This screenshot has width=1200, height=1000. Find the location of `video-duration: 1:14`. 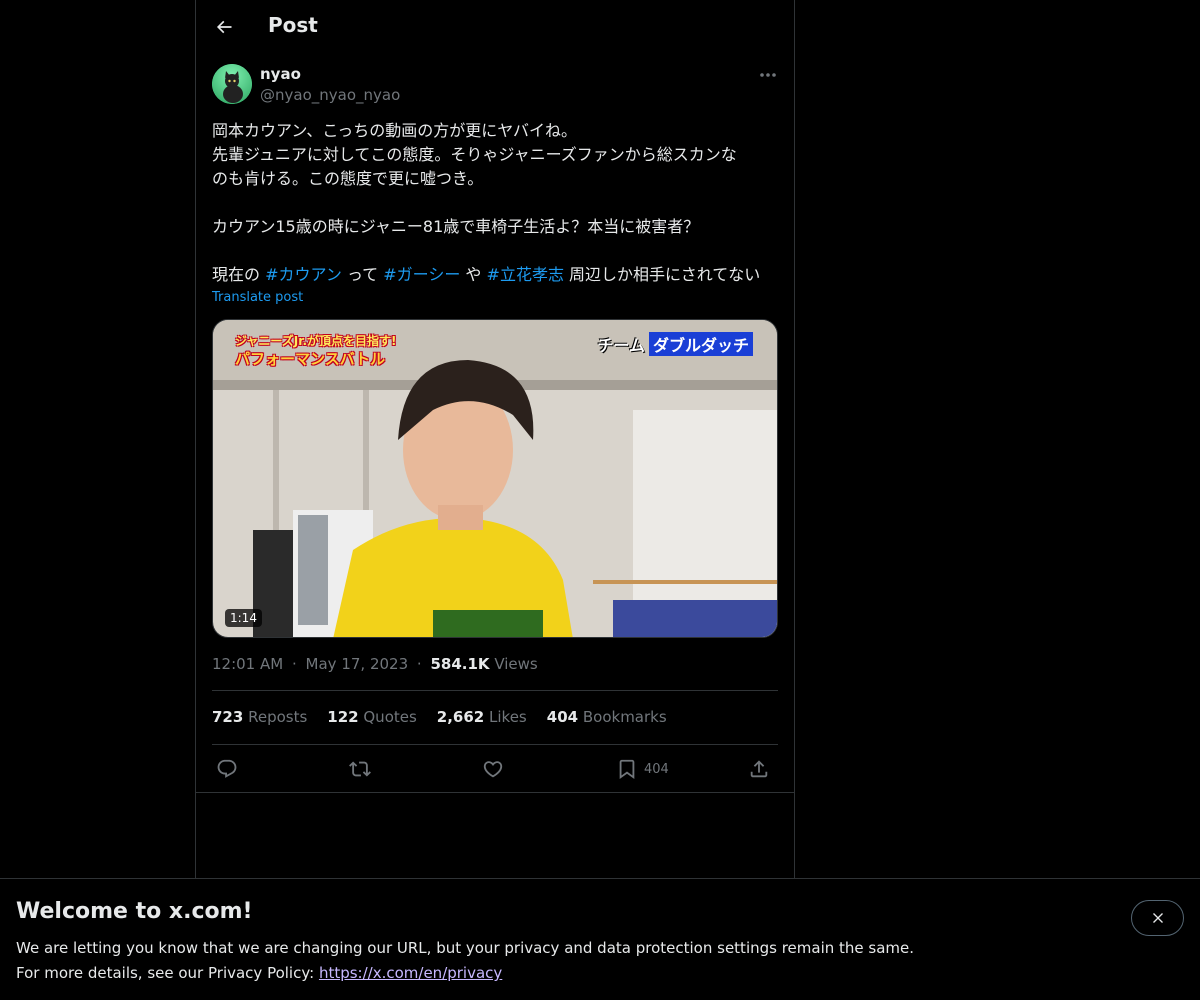

video-duration: 1:14 is located at coordinates (243, 618).